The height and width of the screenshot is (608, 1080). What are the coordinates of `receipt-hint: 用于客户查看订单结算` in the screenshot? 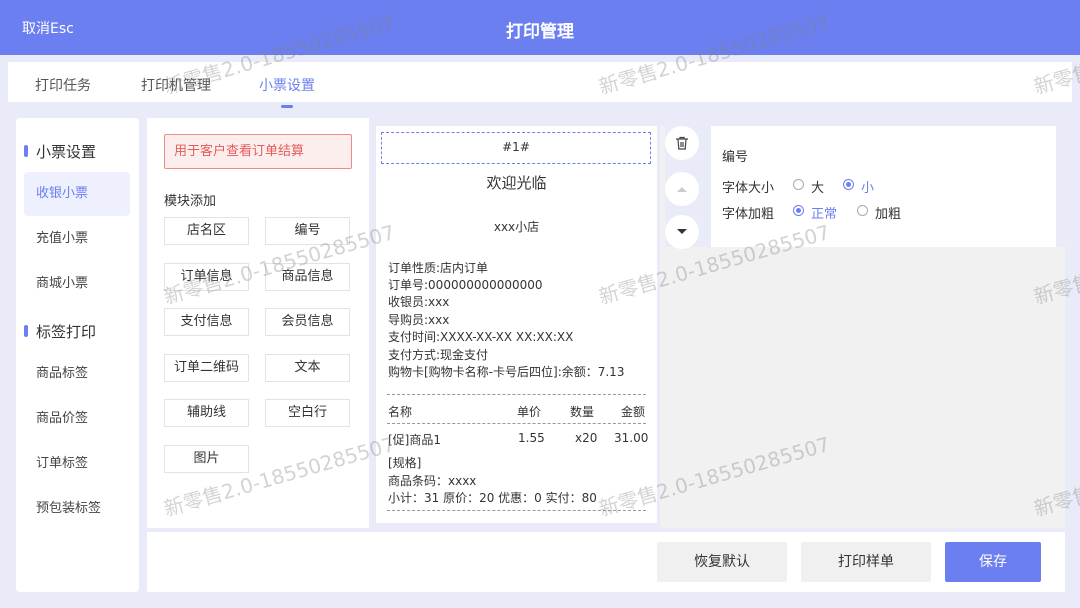 It's located at (258, 151).